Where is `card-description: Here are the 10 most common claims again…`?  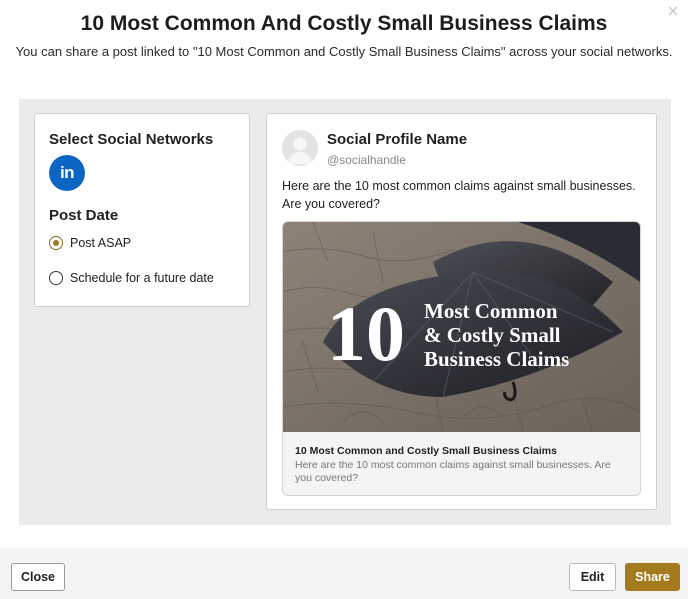 card-description: Here are the 10 most common claims again… is located at coordinates (453, 471).